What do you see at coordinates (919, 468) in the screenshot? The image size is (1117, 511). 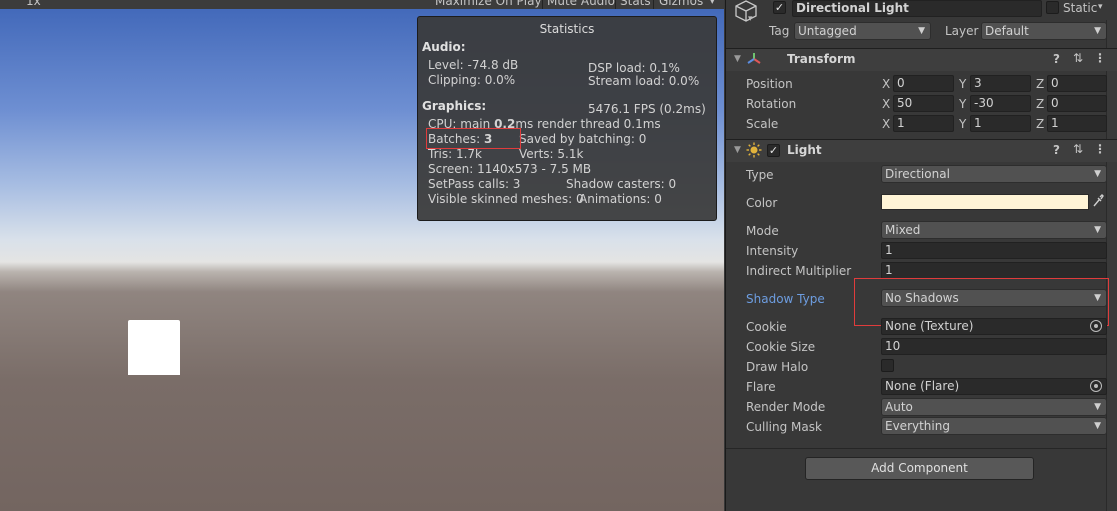 I see `add-component-button: Add Component` at bounding box center [919, 468].